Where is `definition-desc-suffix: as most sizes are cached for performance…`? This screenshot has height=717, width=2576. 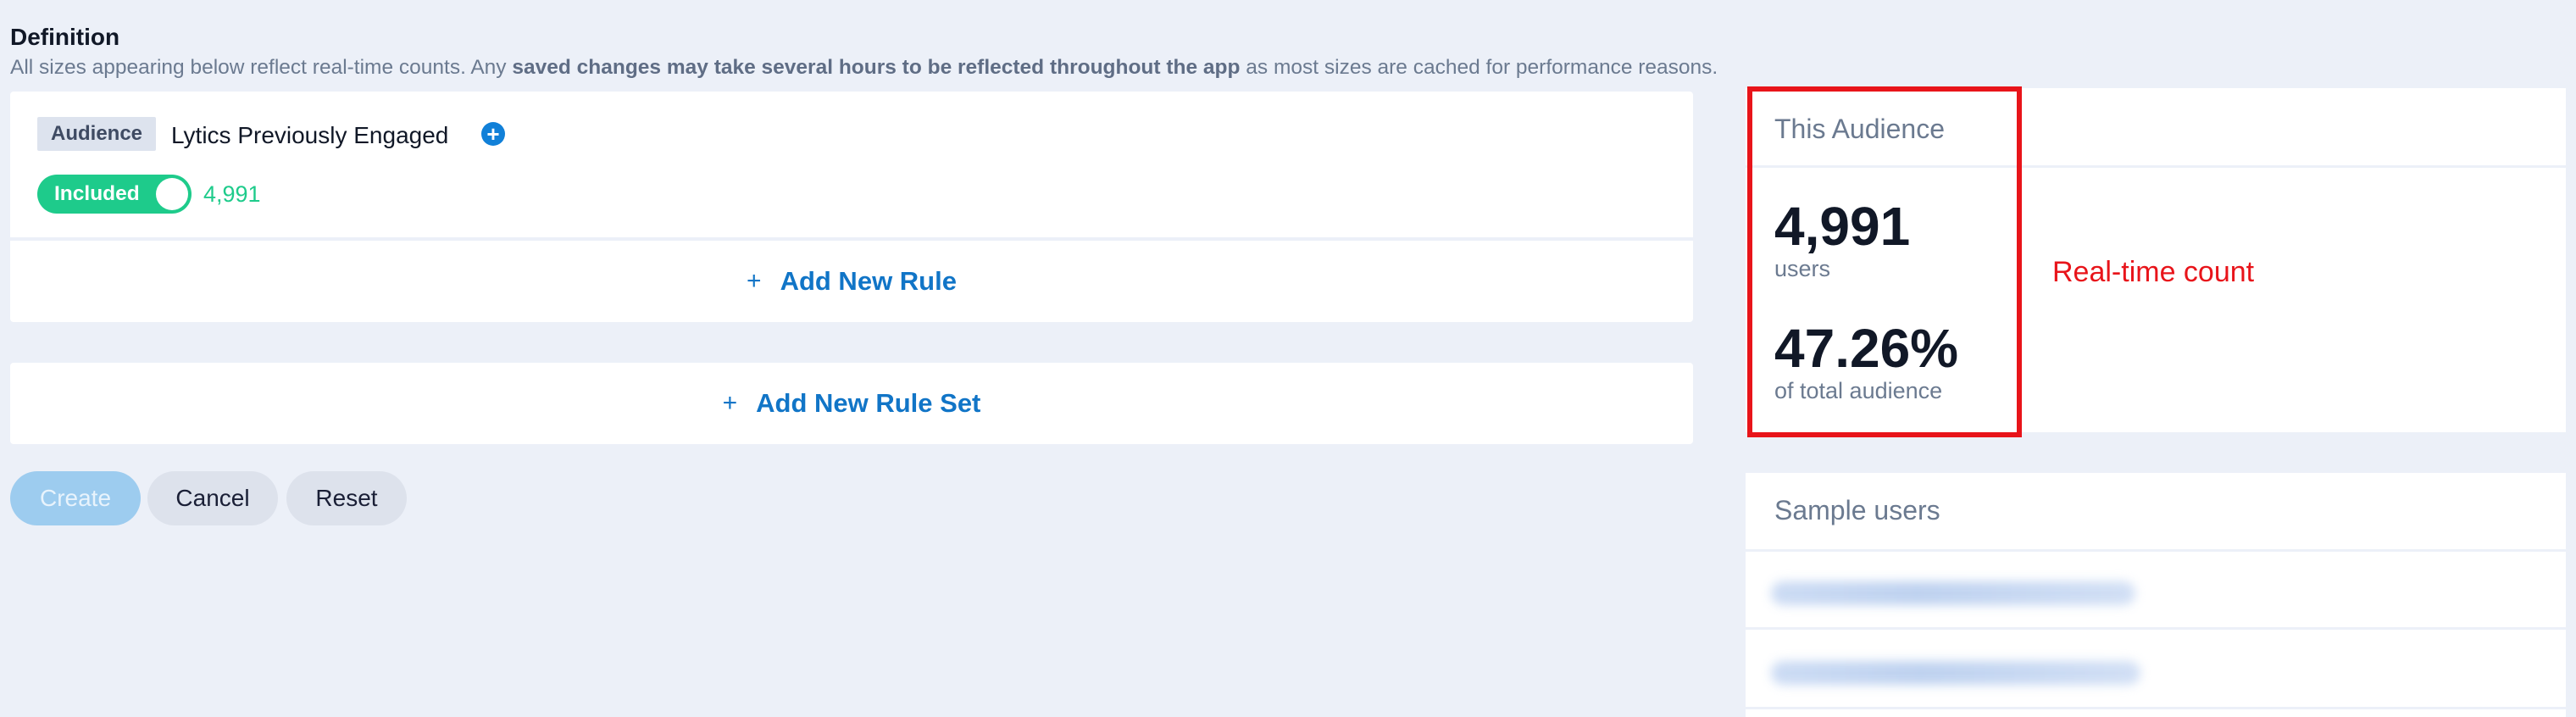
definition-desc-suffix: as most sizes are cached for performance… is located at coordinates (1479, 67).